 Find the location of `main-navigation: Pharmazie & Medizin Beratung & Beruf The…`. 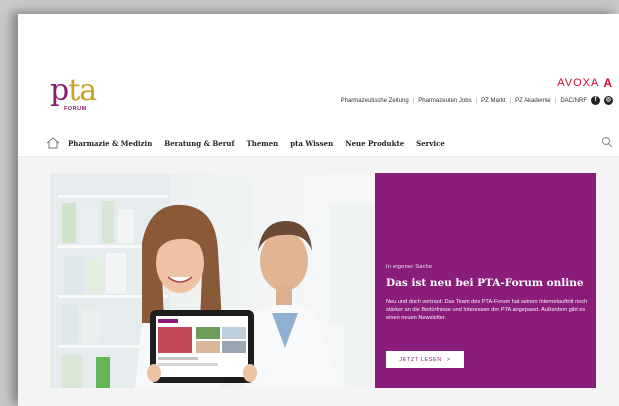

main-navigation: Pharmazie & Medizin Beratung & Beruf The… is located at coordinates (329, 143).